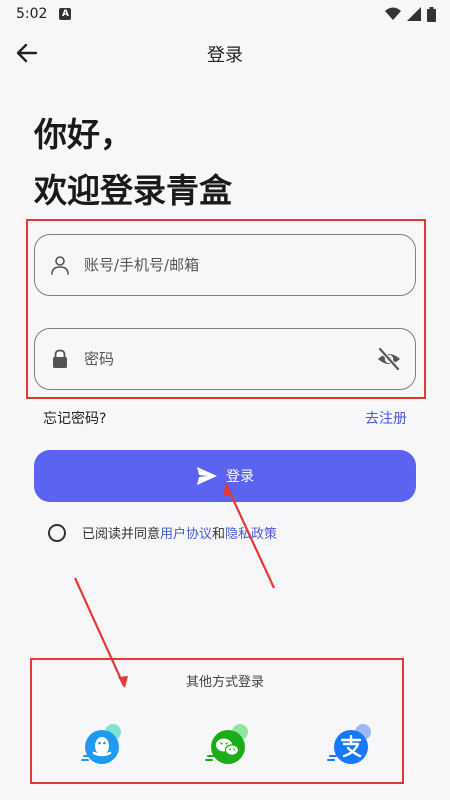 The height and width of the screenshot is (800, 450). I want to click on app-bar: 登录, so click(225, 53).